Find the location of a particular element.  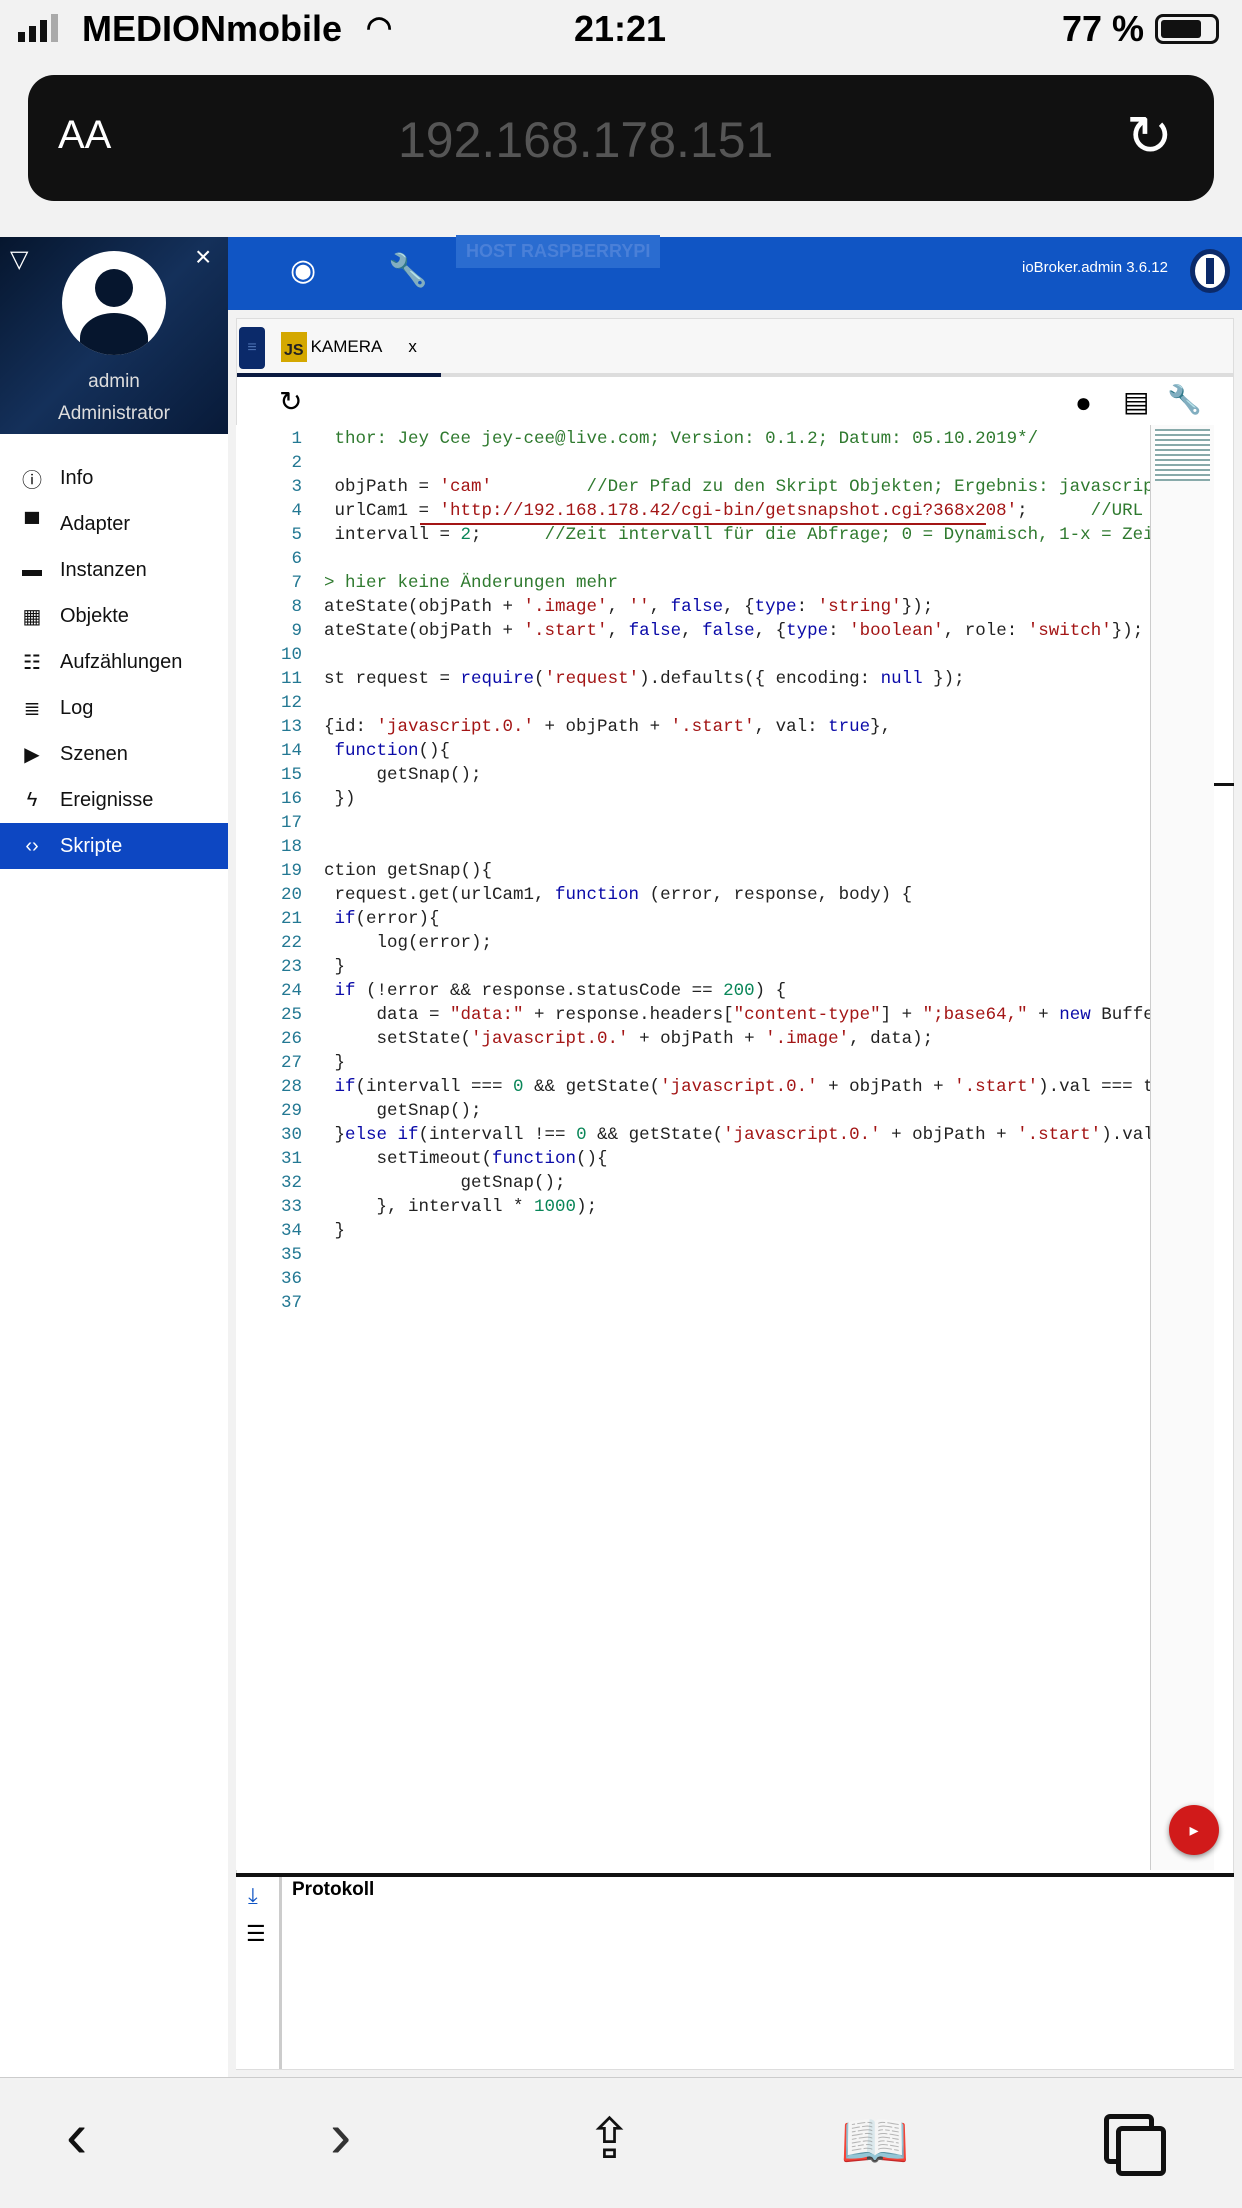

code-line: }, intervall * 1000); is located at coordinates (461, 1207).